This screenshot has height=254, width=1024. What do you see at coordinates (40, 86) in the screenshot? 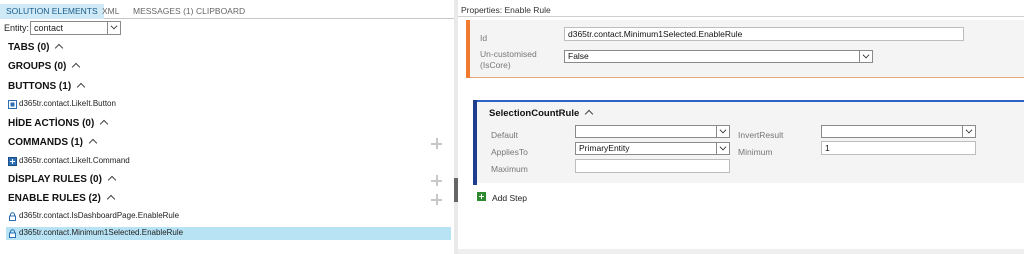
I see `section-buttons-title: BUTTONS (1)` at bounding box center [40, 86].